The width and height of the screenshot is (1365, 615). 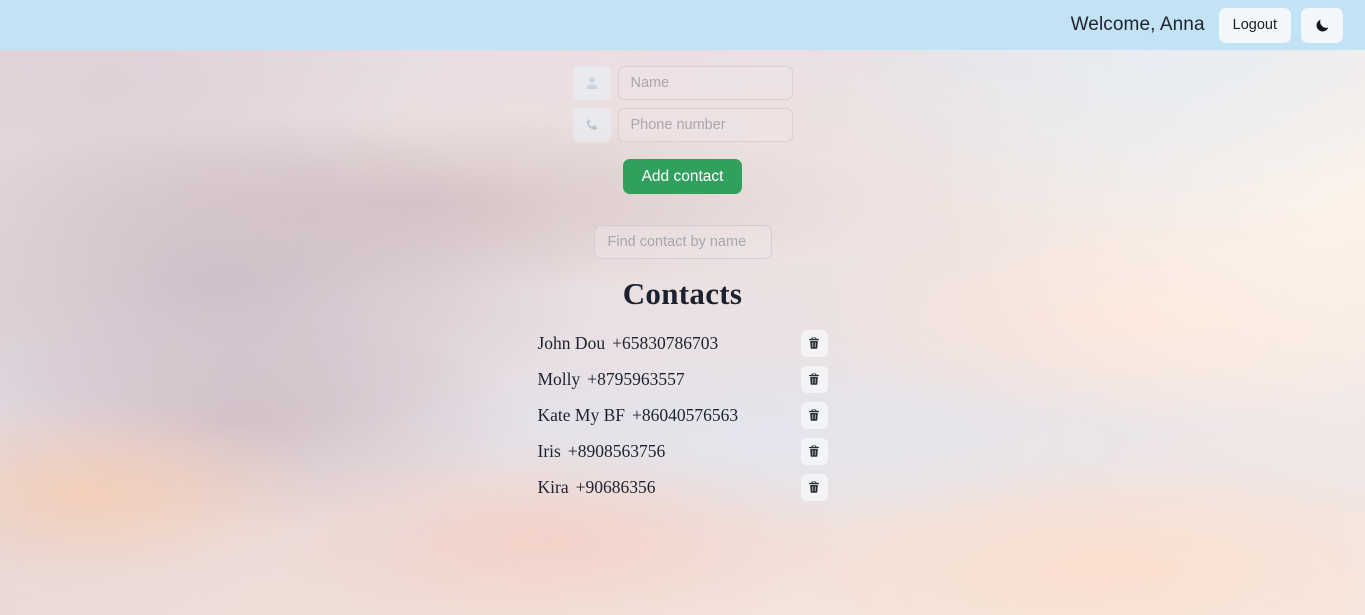 I want to click on phone-number-input, so click(x=705, y=125).